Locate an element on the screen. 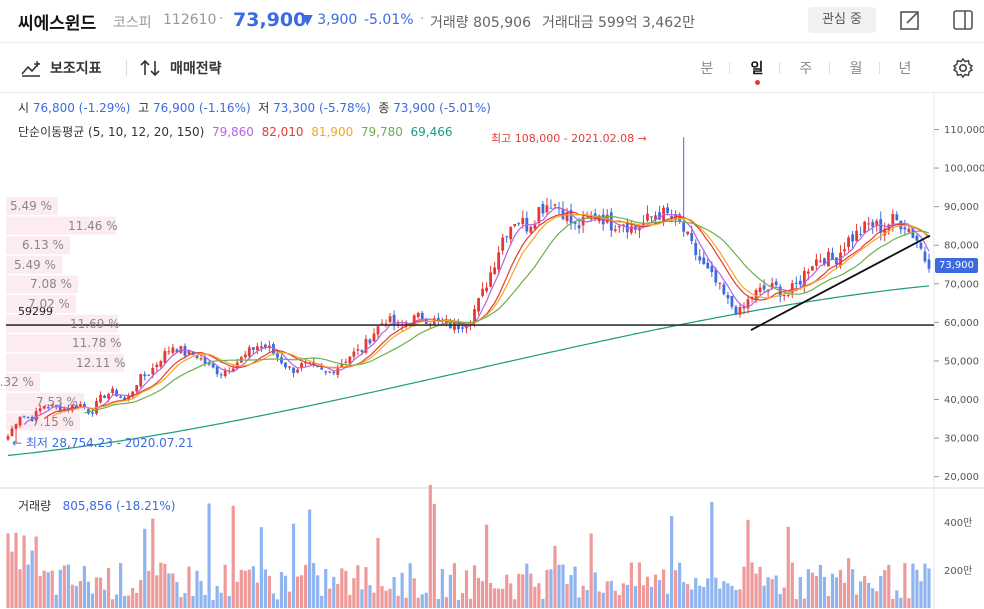 This screenshot has height=609, width=984. period-week: 주 is located at coordinates (806, 68).